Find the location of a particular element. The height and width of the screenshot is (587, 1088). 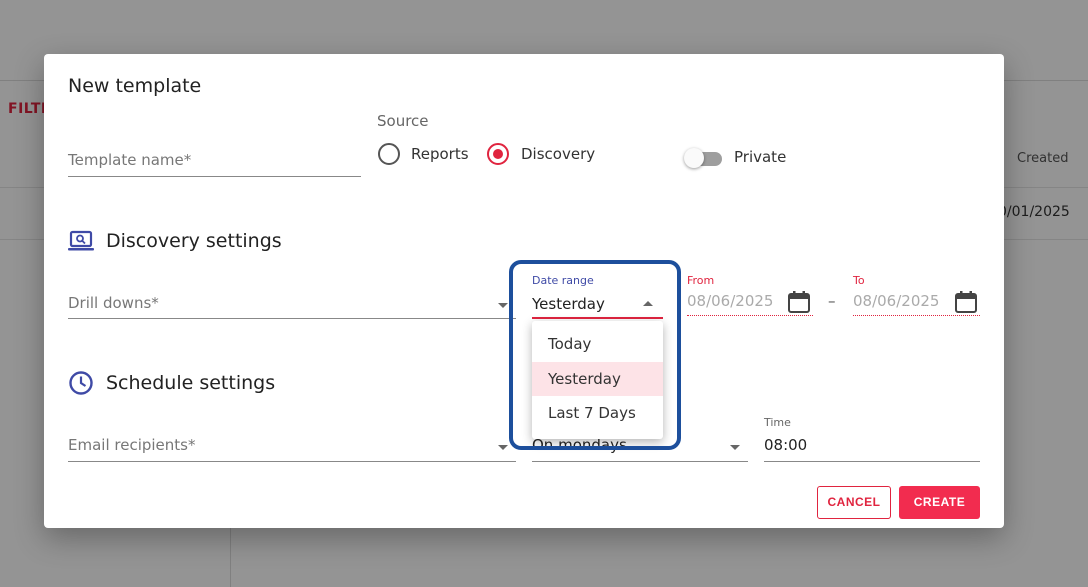

time-input: 08:00 is located at coordinates (785, 445).